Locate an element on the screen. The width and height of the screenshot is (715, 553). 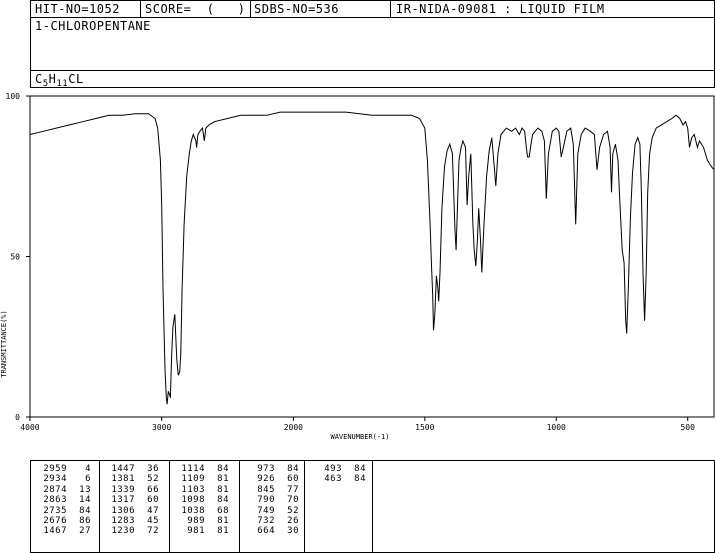
peak-row: 989 81 is located at coordinates (202, 521).